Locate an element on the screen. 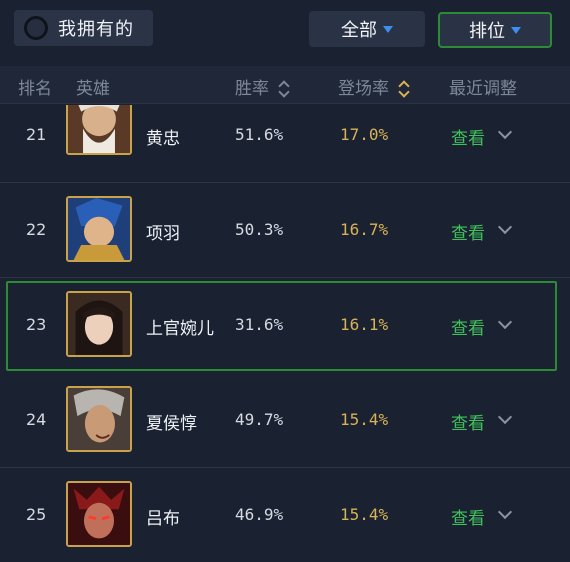  win-rate: 50.3% is located at coordinates (259, 229).